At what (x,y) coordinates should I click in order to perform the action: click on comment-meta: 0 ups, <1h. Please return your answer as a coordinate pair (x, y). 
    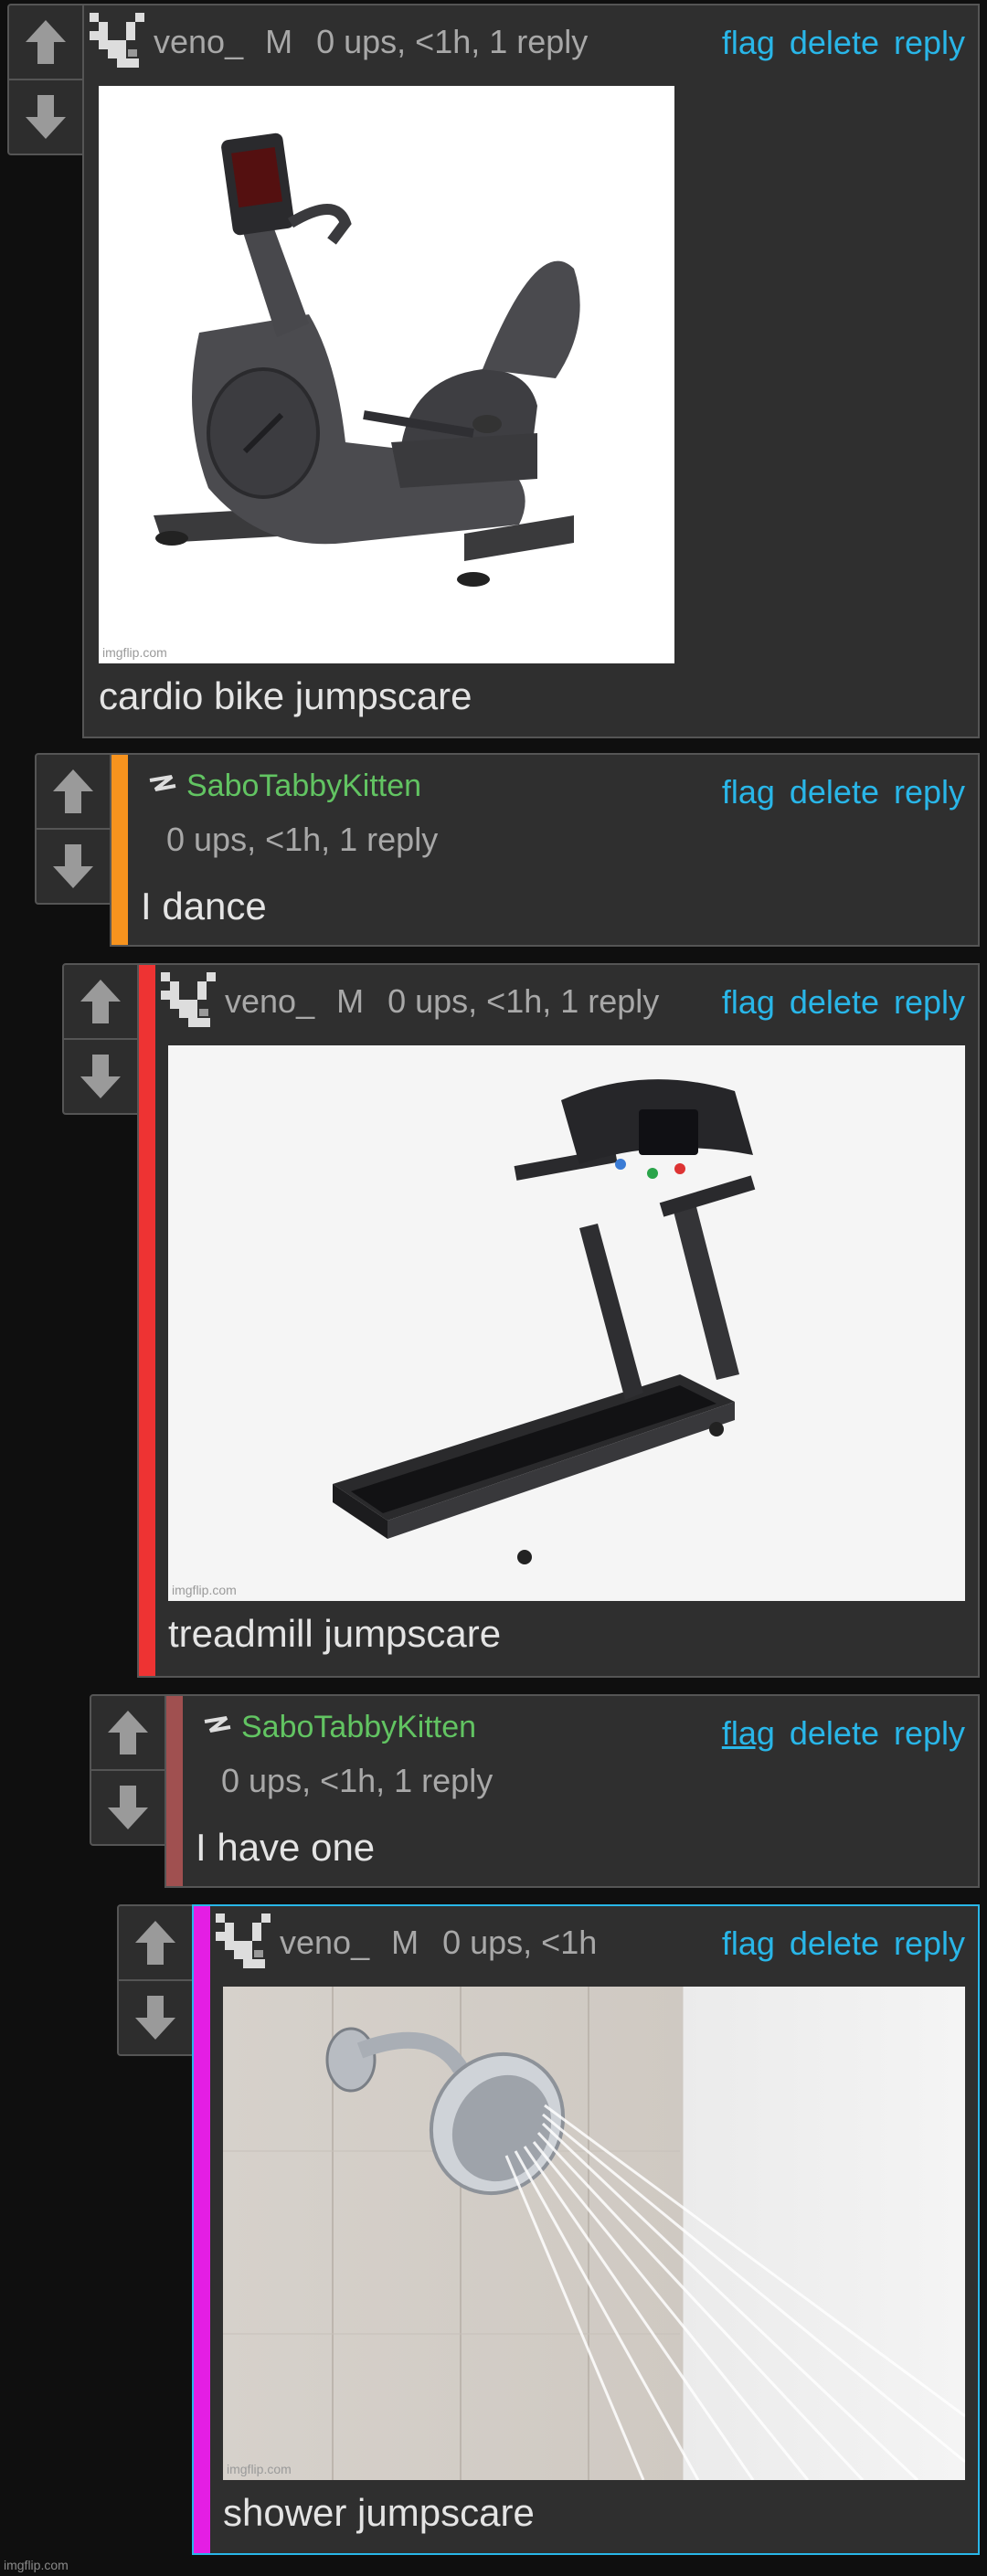
    Looking at the image, I should click on (520, 1942).